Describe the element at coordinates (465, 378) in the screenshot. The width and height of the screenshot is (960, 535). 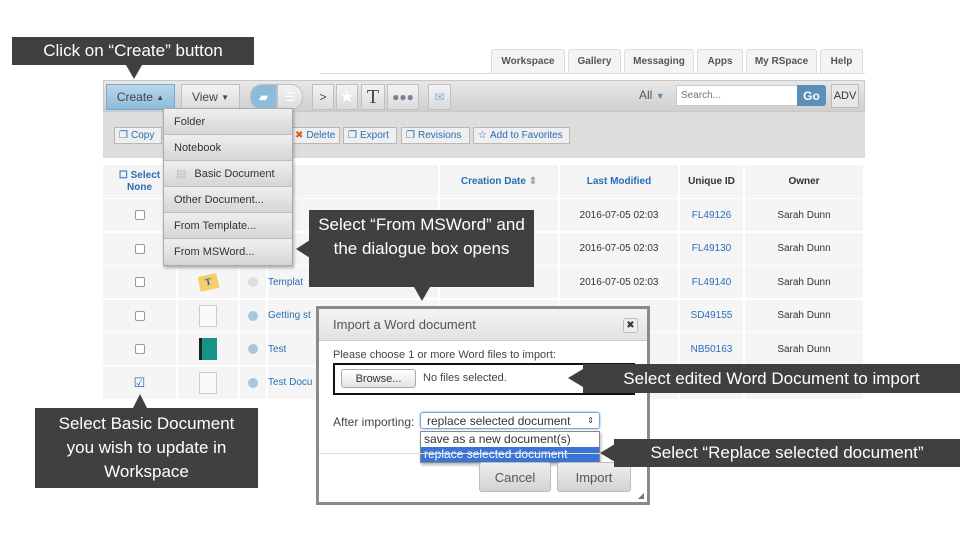
I see `no-files-label: No files selected.` at that location.